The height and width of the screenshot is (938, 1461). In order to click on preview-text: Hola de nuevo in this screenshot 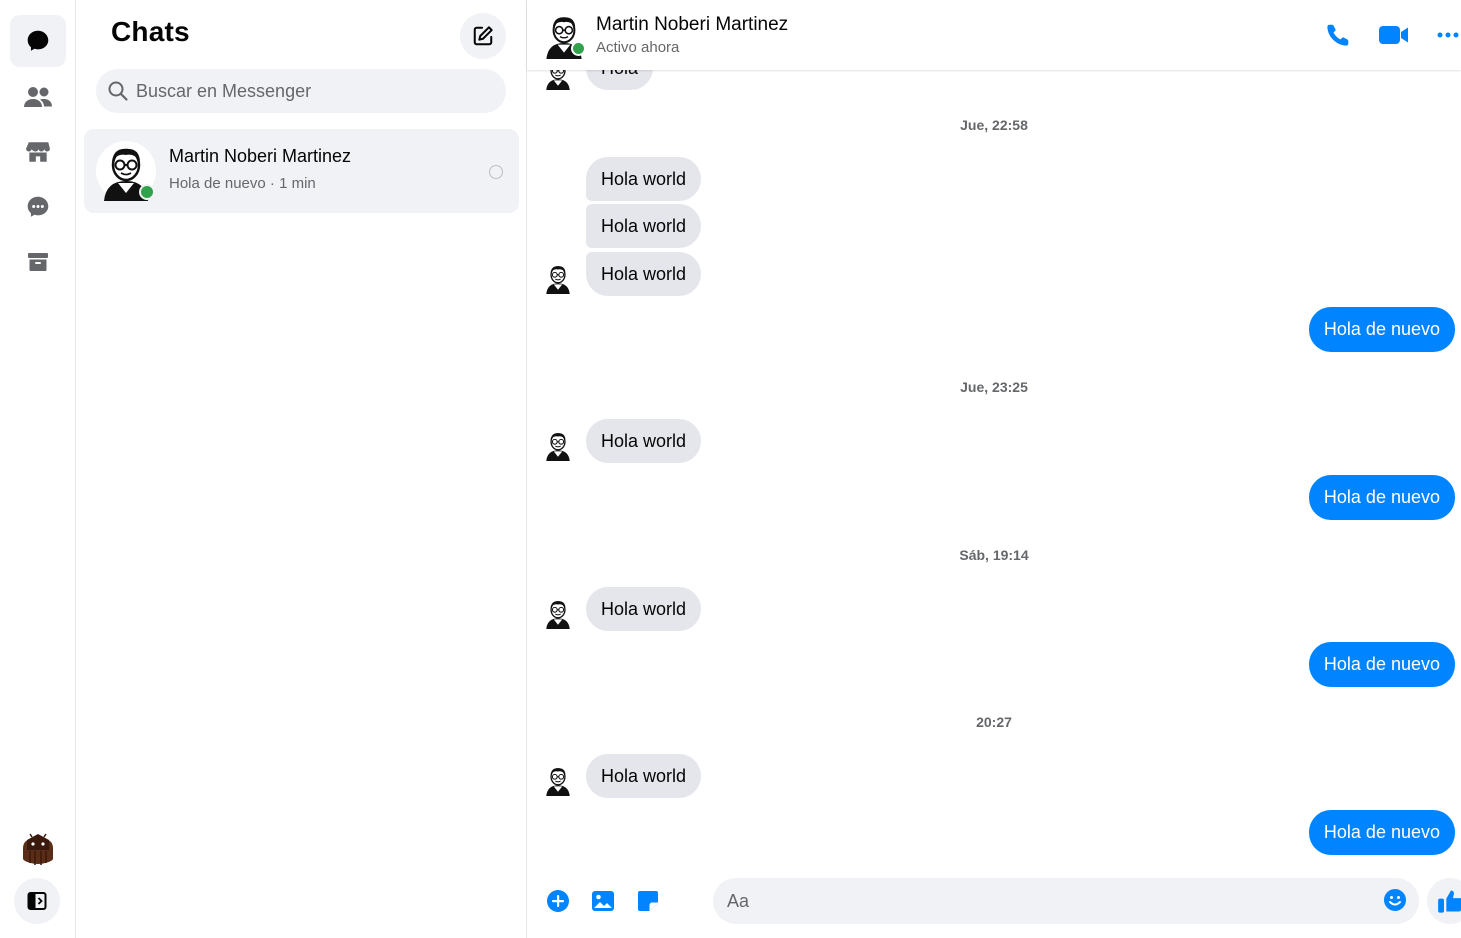, I will do `click(217, 183)`.